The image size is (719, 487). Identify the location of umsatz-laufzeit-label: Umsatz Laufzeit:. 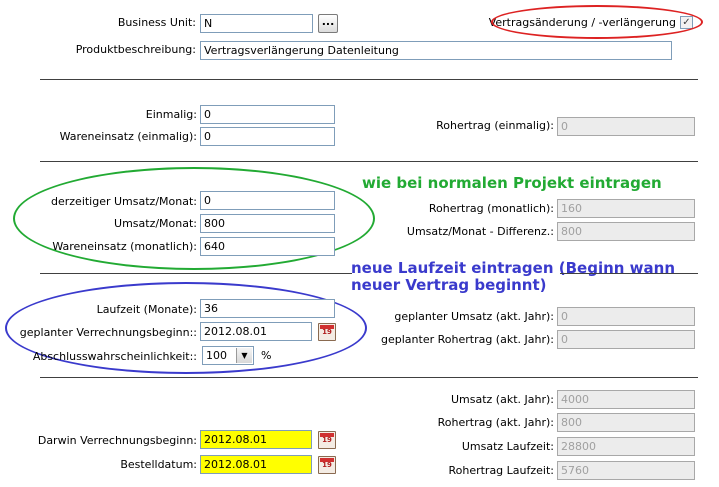
(507, 446).